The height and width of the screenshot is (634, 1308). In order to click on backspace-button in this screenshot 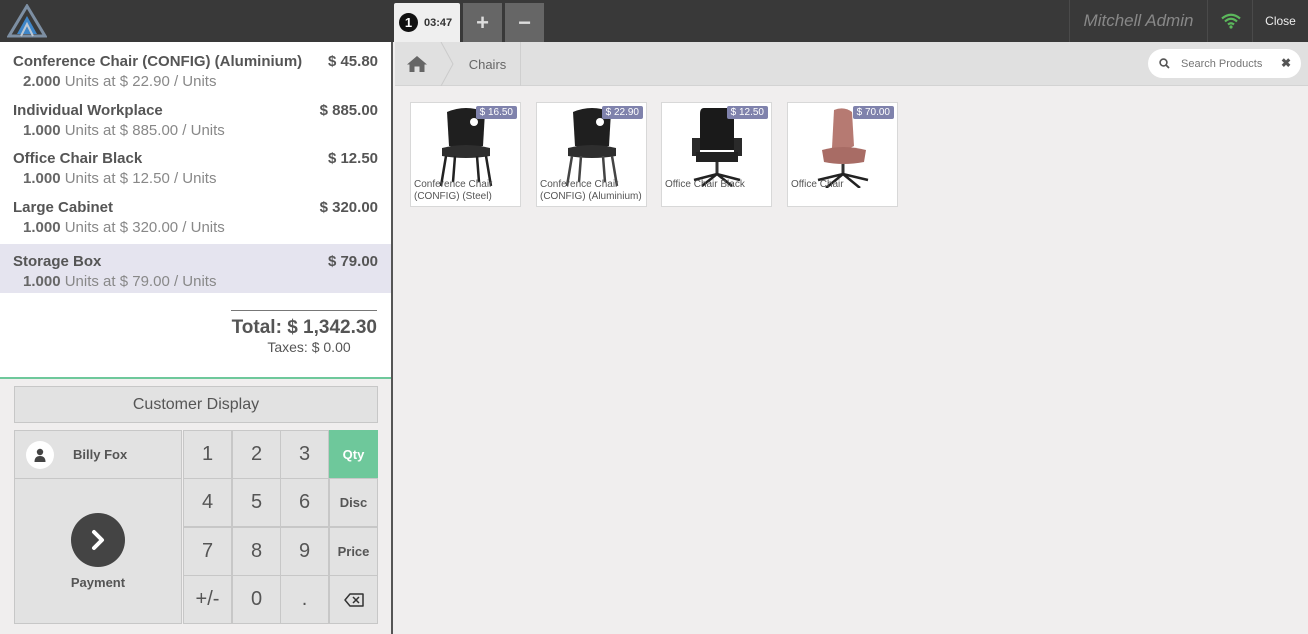, I will do `click(353, 599)`.